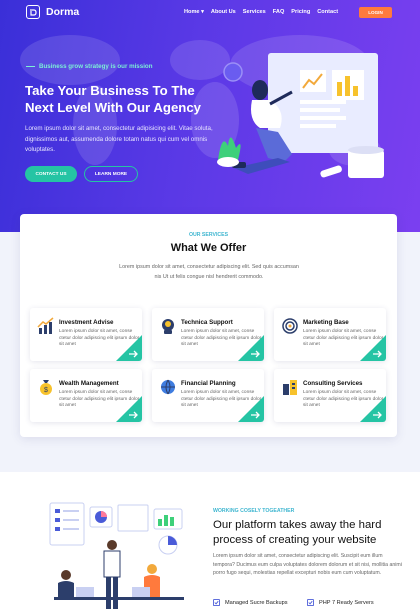  What do you see at coordinates (208, 248) in the screenshot?
I see `services-title: What We Offer` at bounding box center [208, 248].